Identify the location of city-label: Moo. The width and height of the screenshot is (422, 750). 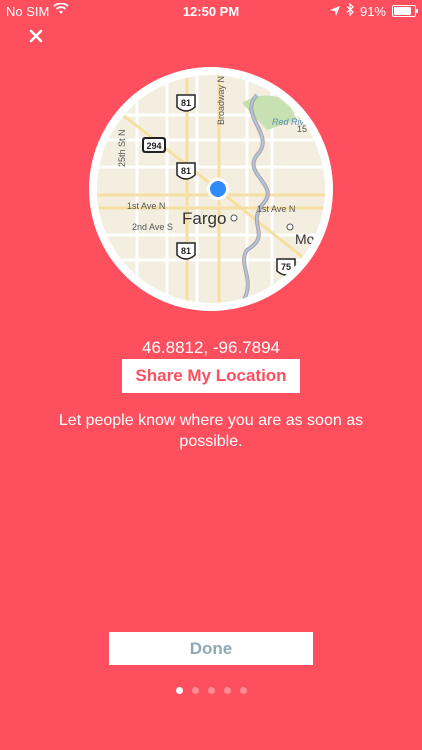
(308, 239).